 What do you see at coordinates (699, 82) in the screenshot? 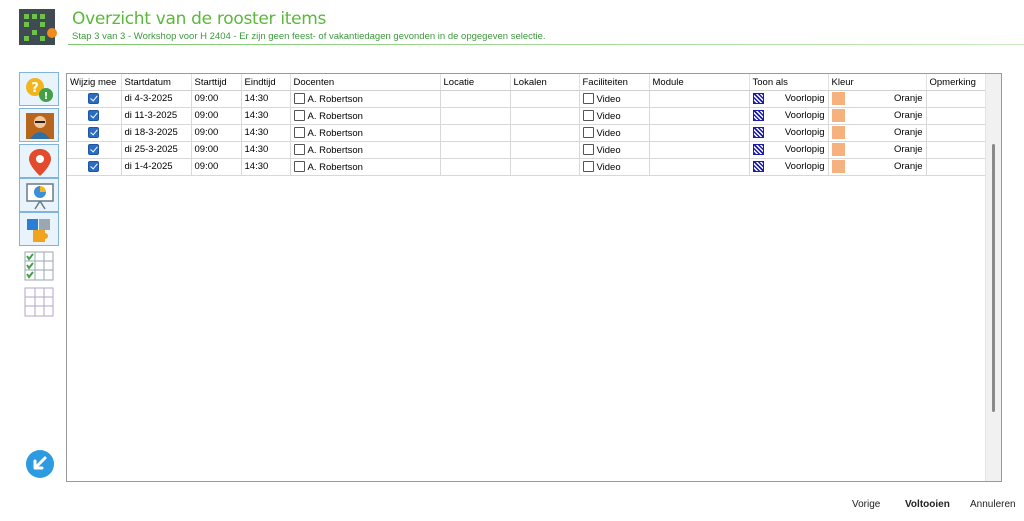
I see `column-header-module: Module` at bounding box center [699, 82].